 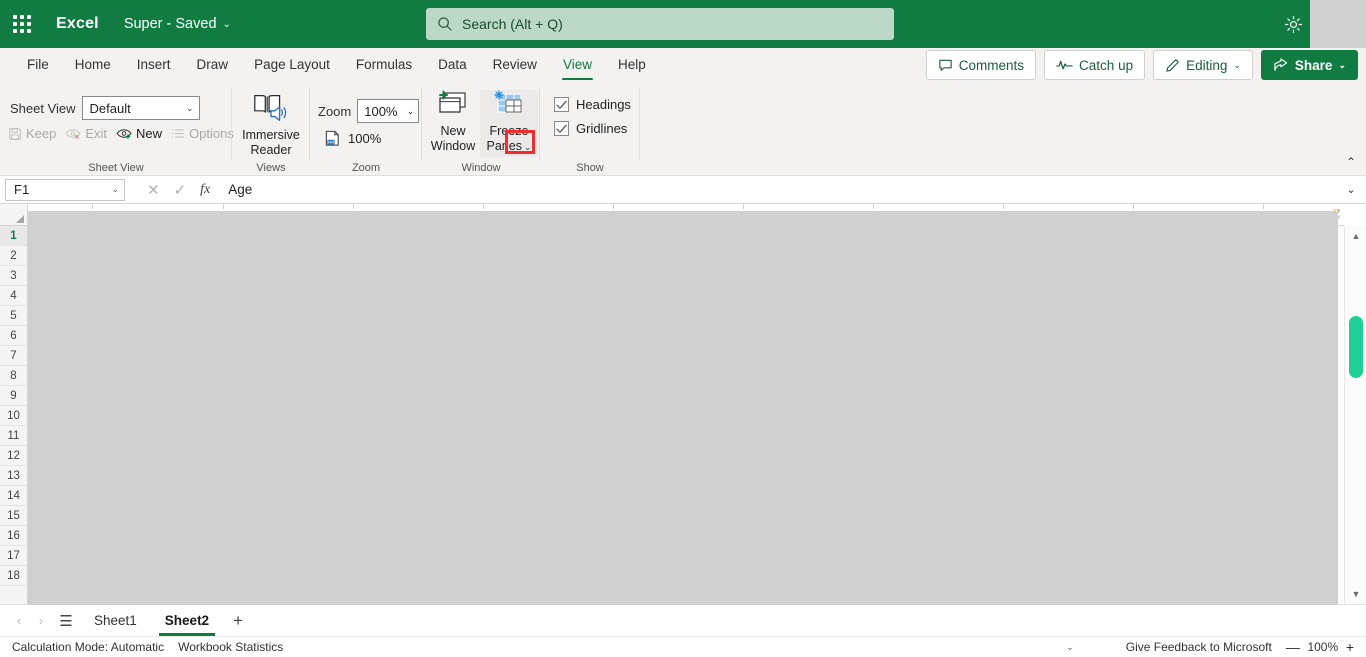 I want to click on formula-bar: F1 ⌄ ✕ ✓ fx Age ⌄, so click(x=683, y=190).